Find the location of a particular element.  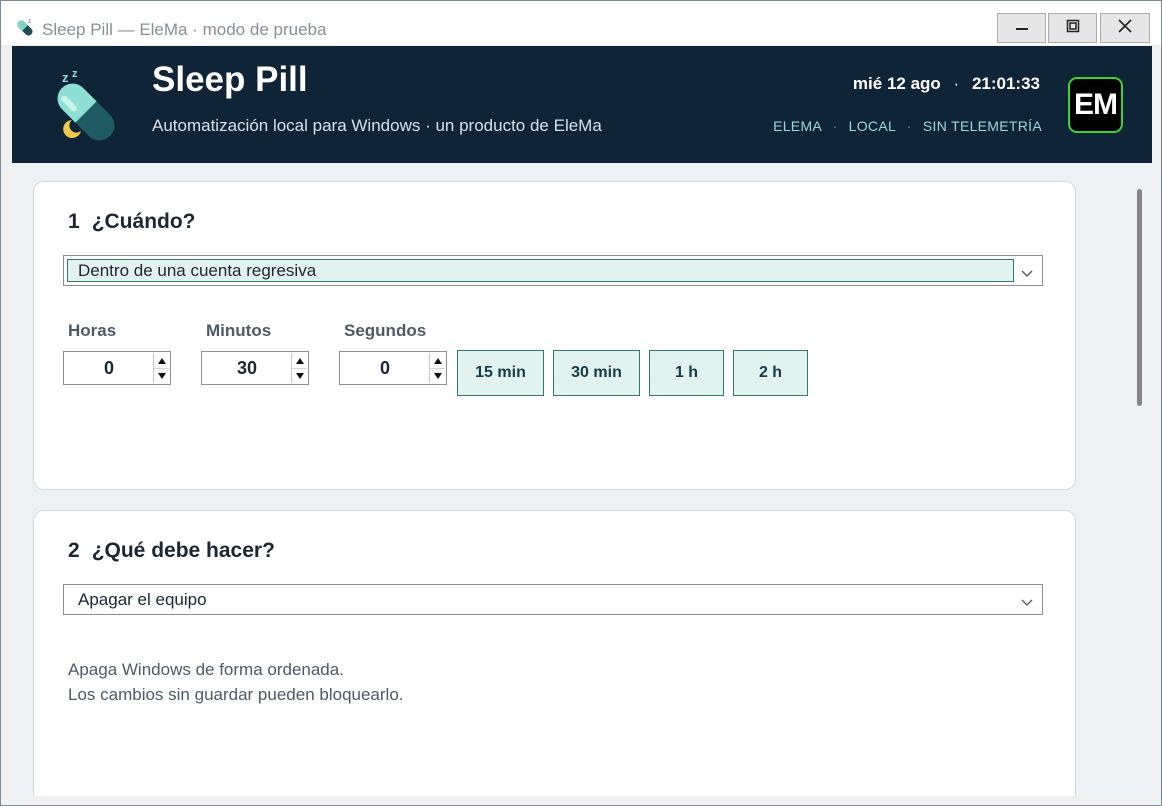

scrollbar-thumb is located at coordinates (1139, 297).